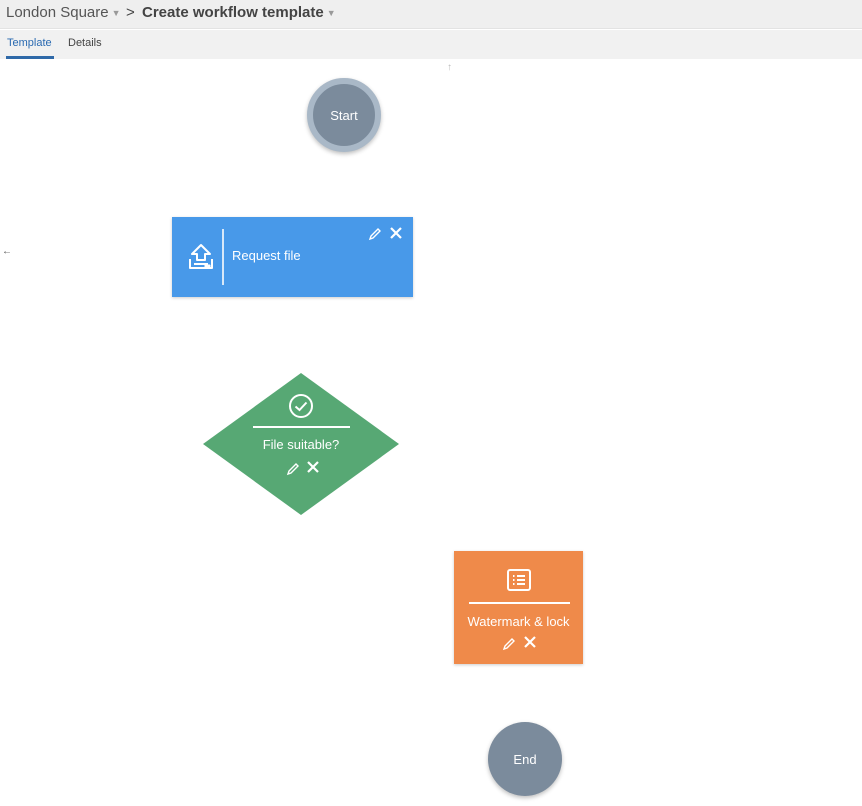 The height and width of the screenshot is (806, 862). Describe the element at coordinates (233, 12) in the screenshot. I see `page-title-label: Create workflow template` at that location.